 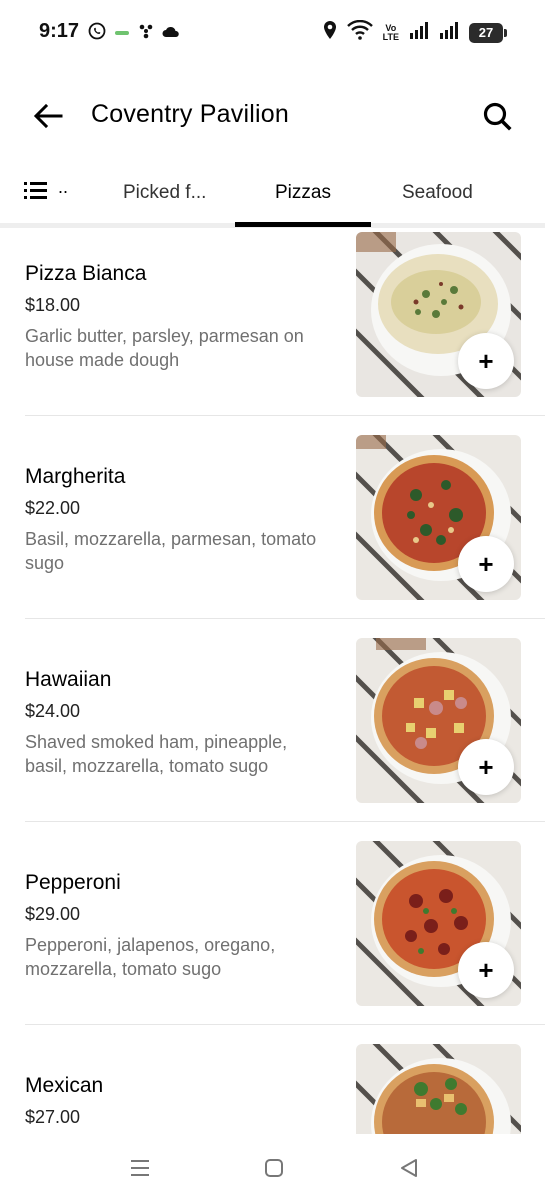 I want to click on item-name: Mexican, so click(x=64, y=1085).